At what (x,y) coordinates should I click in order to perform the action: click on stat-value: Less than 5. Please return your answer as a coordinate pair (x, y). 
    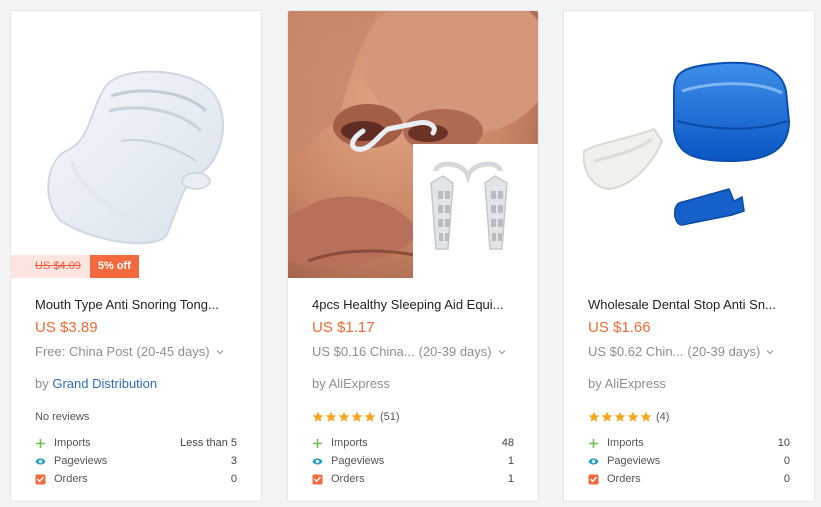
    Looking at the image, I should click on (208, 443).